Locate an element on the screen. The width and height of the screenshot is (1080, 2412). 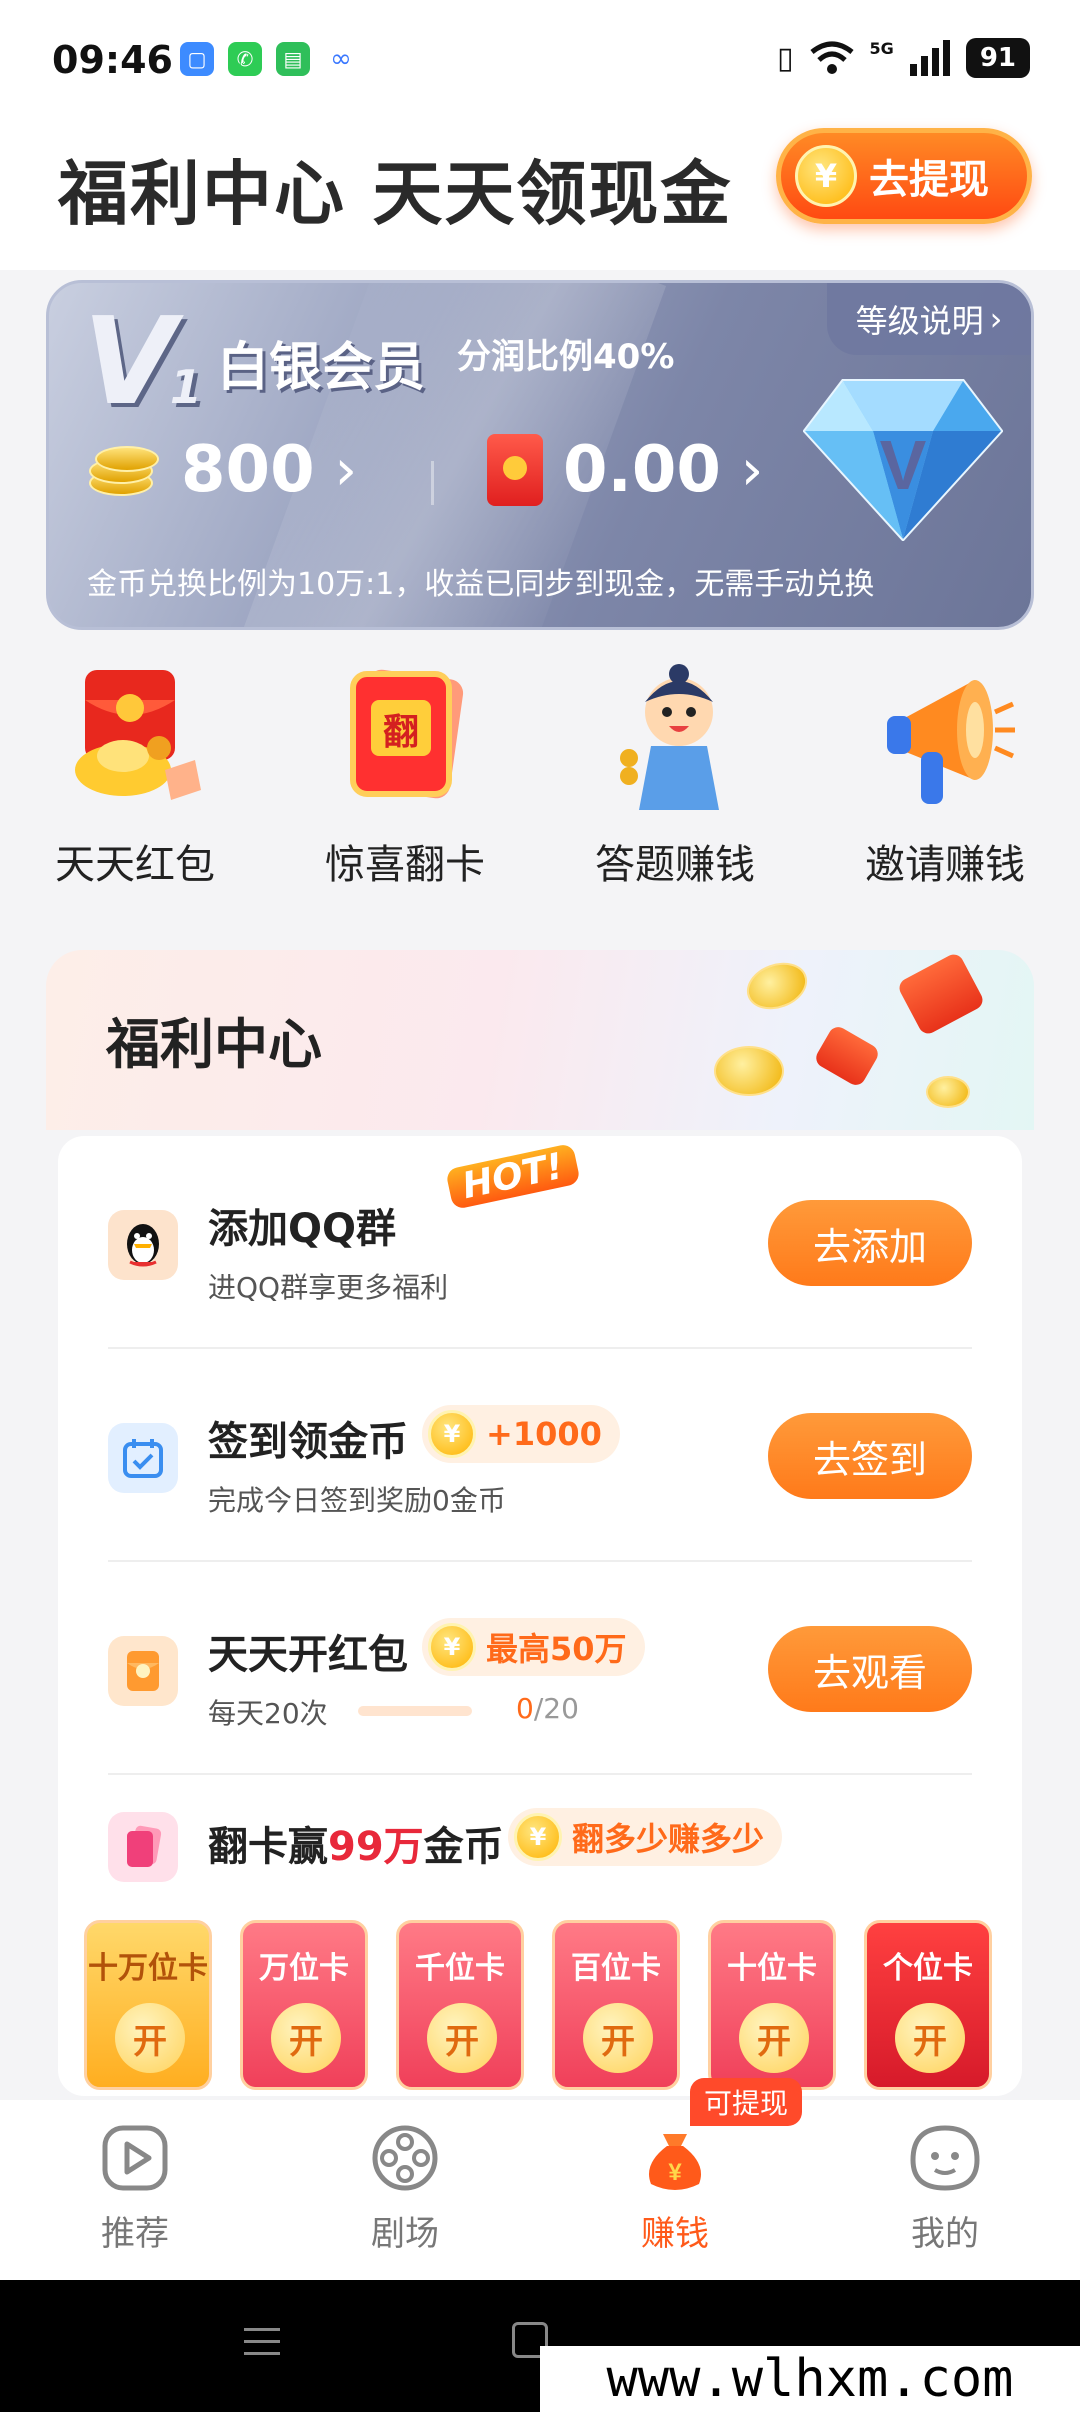
cash-balance-value: 0.00 is located at coordinates (642, 470).